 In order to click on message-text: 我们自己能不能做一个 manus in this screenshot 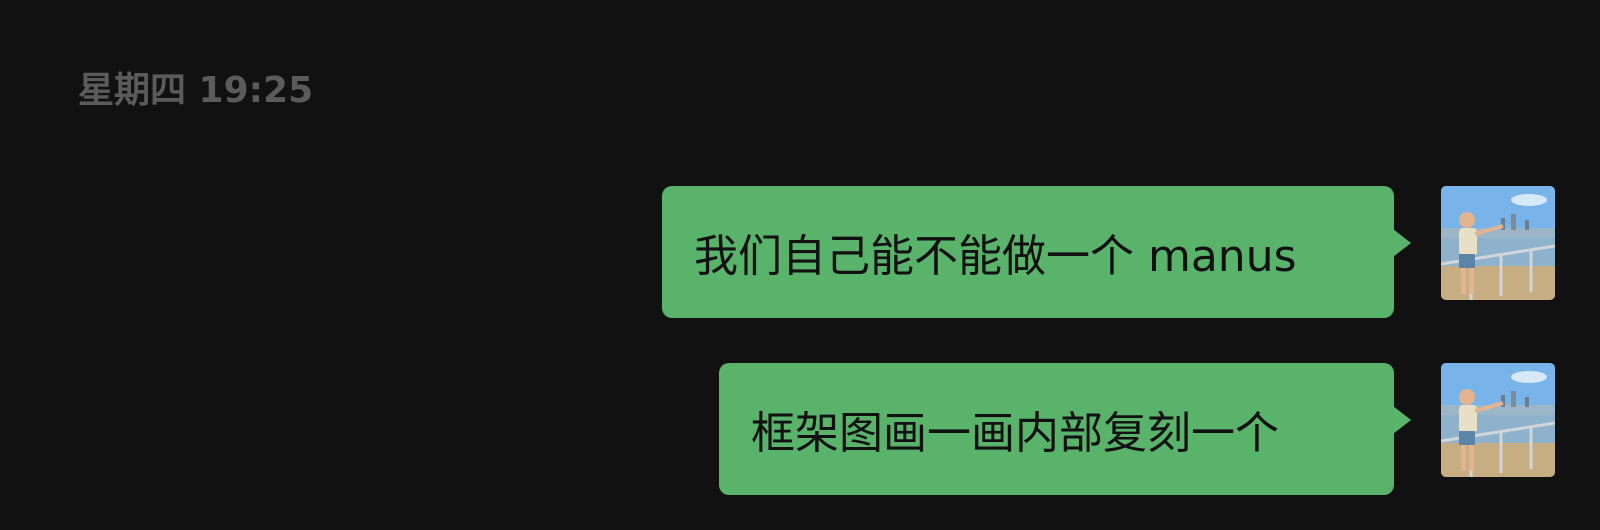, I will do `click(995, 256)`.